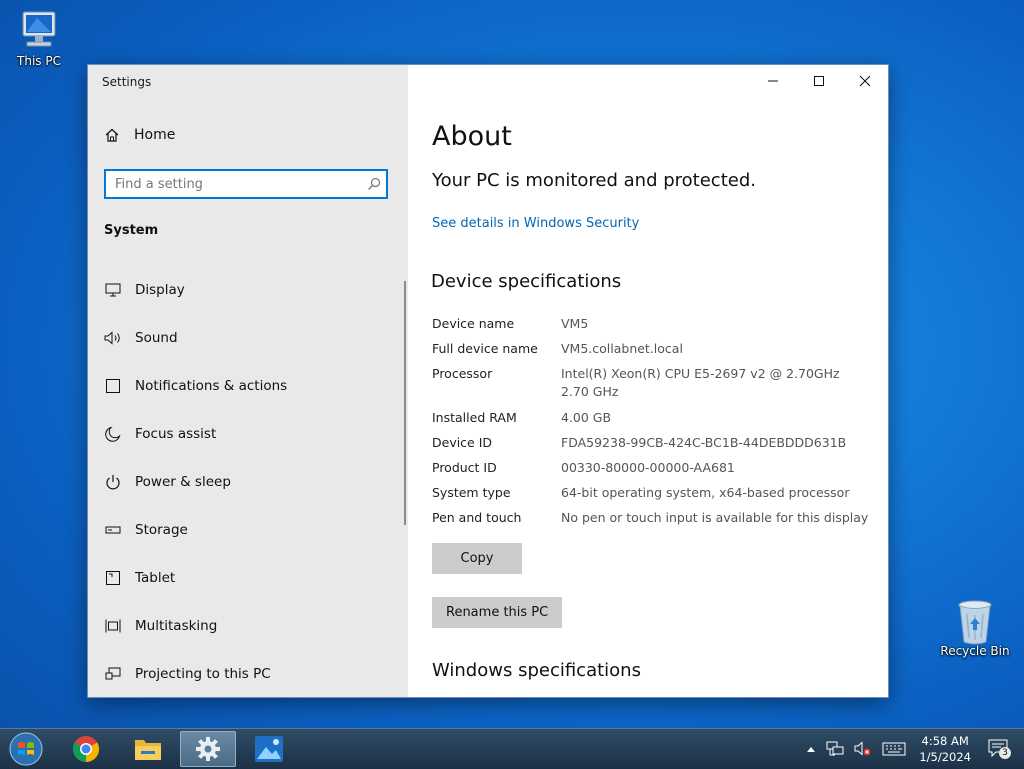 Image resolution: width=1024 pixels, height=769 pixels. What do you see at coordinates (512, 748) in the screenshot?
I see `taskbar: 4:58 AM 1/5/2024 3` at bounding box center [512, 748].